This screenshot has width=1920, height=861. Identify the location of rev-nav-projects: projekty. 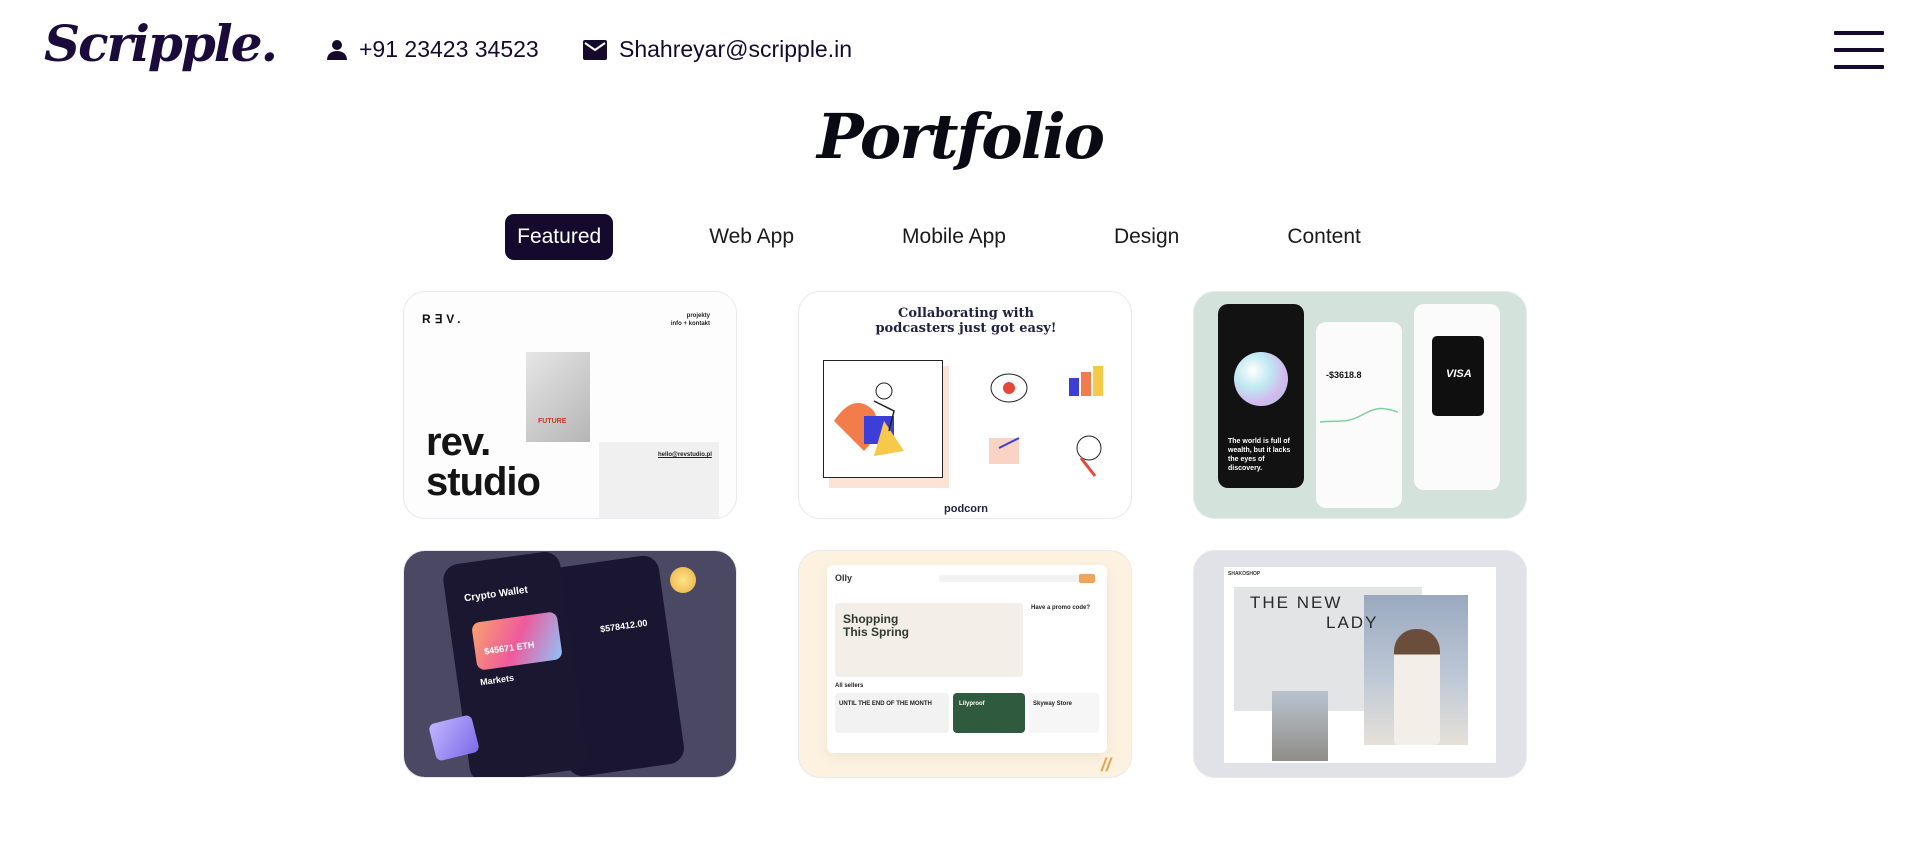
(698, 316).